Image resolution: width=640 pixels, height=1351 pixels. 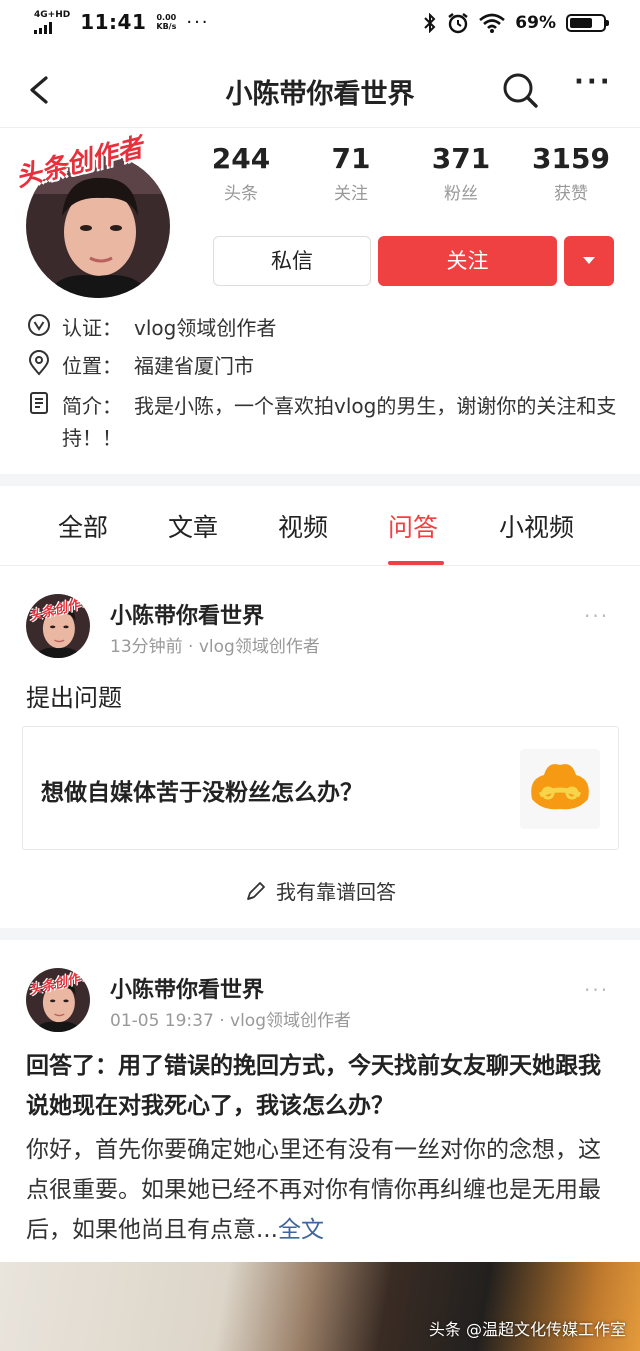 I want to click on tab-qa: 问答, so click(x=413, y=526).